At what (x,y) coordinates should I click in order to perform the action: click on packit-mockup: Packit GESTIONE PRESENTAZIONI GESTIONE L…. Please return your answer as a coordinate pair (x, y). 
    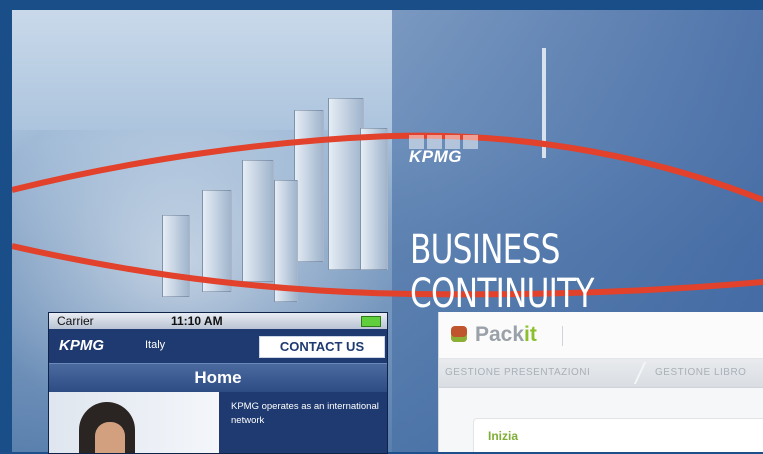
    Looking at the image, I should click on (600, 382).